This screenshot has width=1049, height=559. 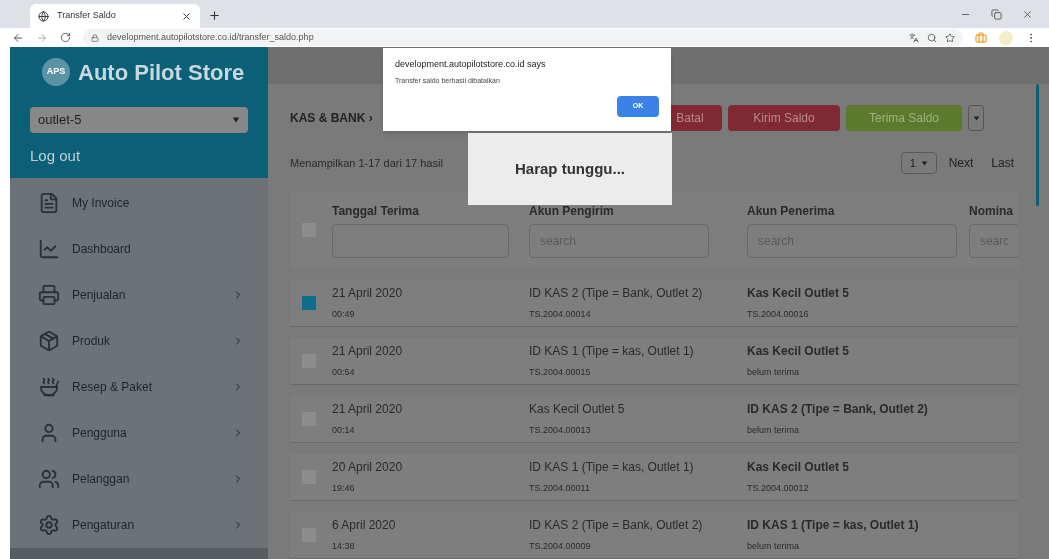 What do you see at coordinates (1037, 145) in the screenshot?
I see `scrollbar` at bounding box center [1037, 145].